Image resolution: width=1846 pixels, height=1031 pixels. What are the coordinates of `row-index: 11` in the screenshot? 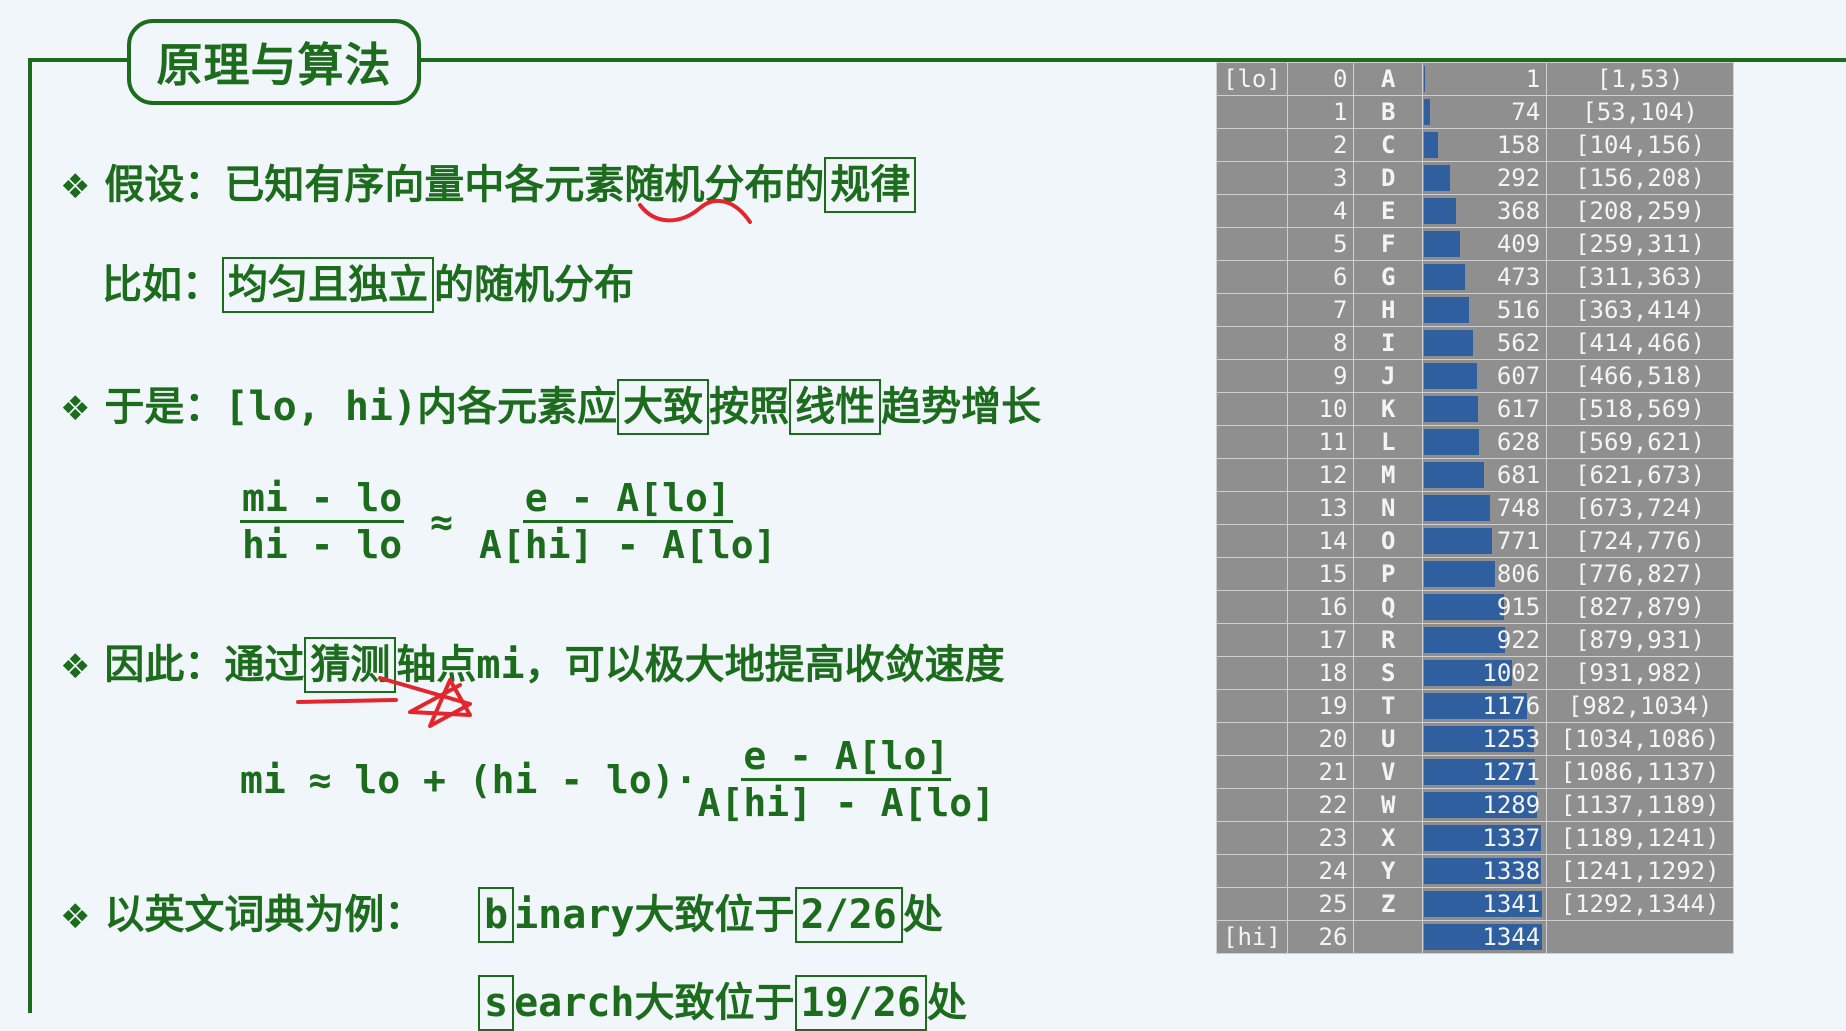 It's located at (1320, 442).